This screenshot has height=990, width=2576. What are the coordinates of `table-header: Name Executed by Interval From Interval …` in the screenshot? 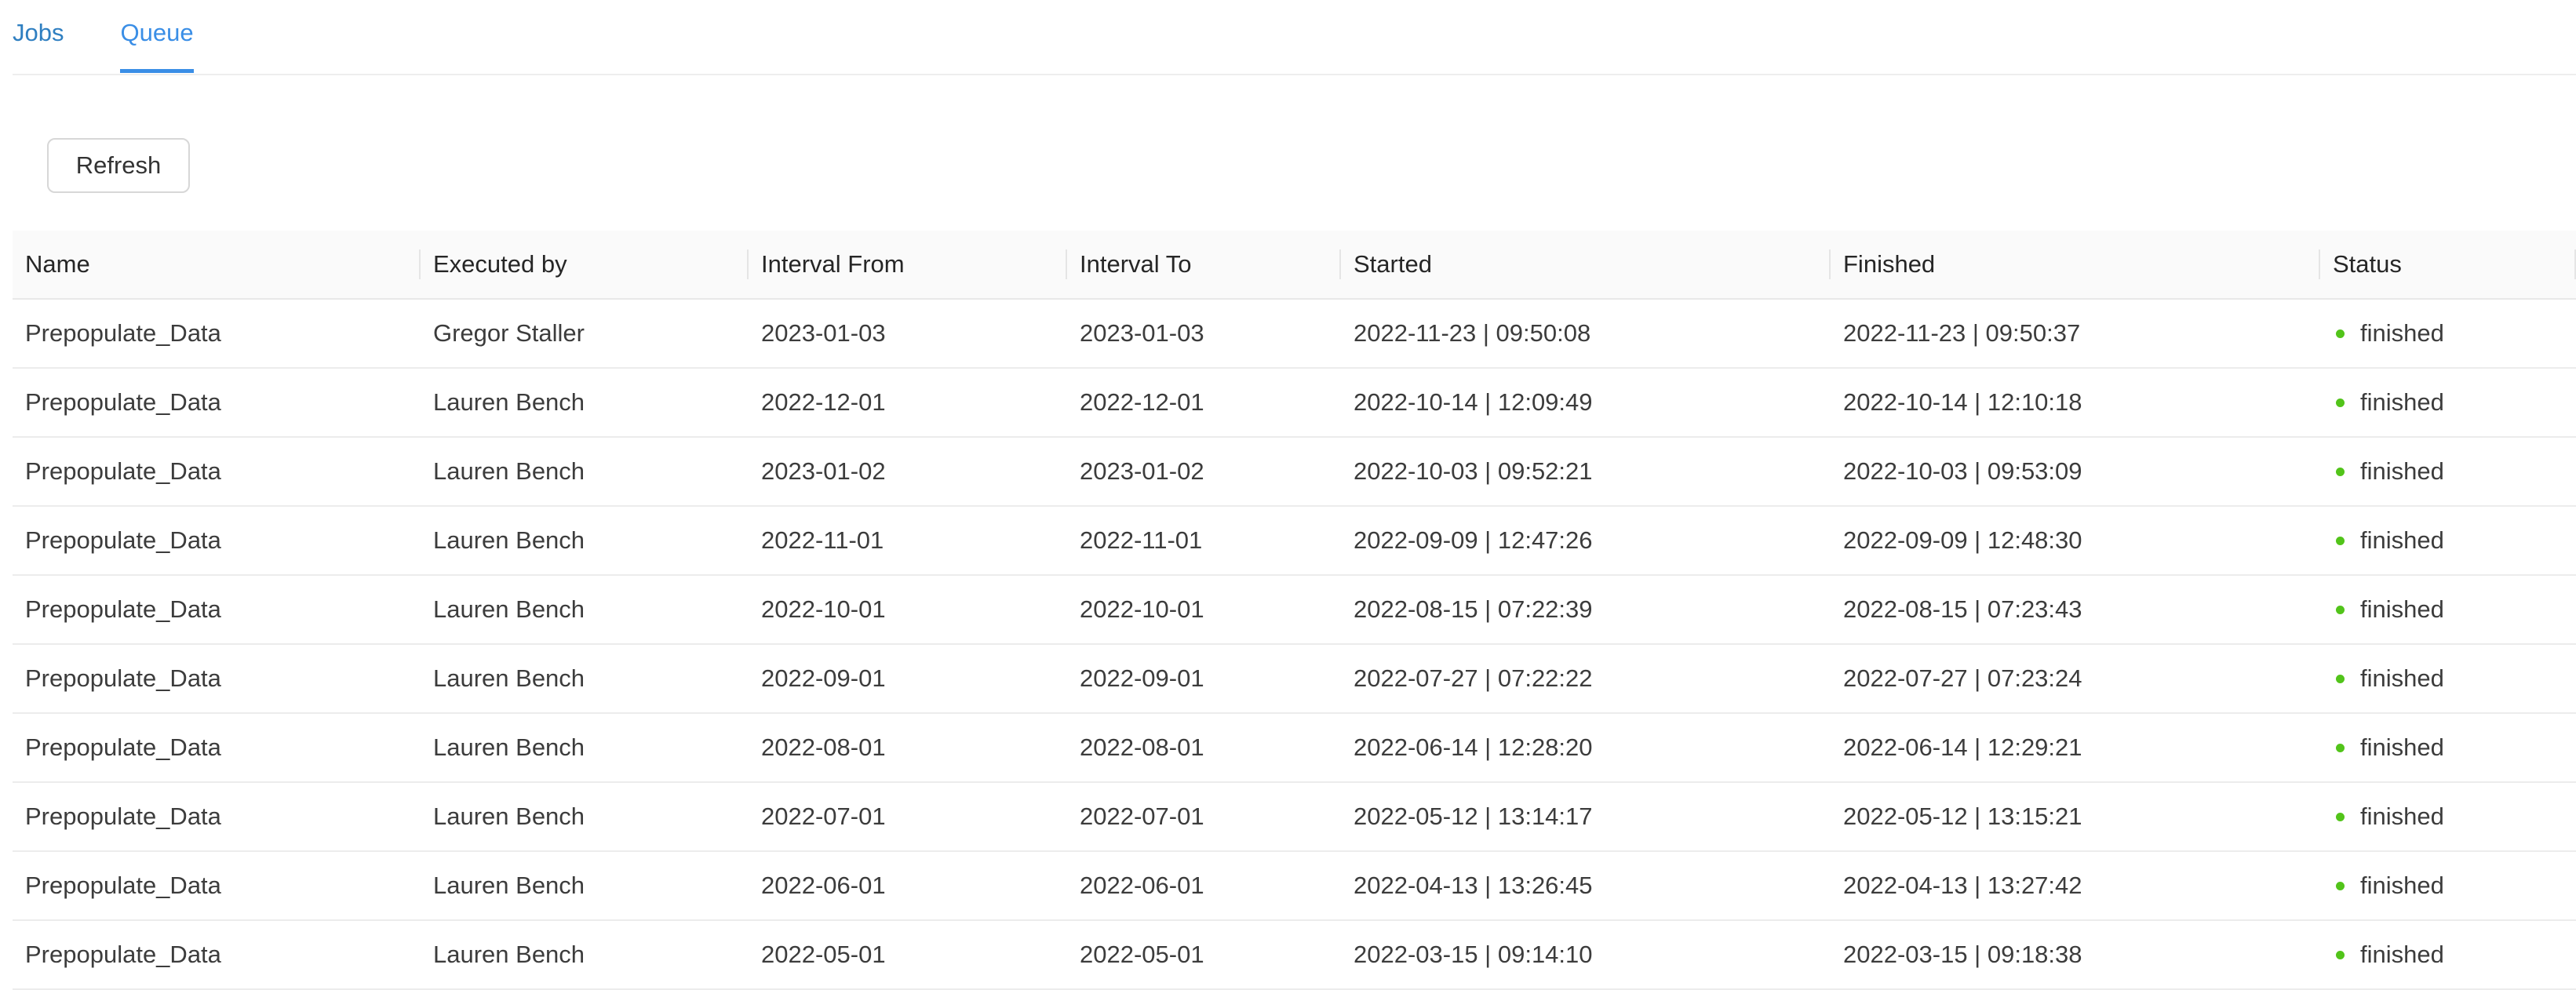 It's located at (1294, 265).